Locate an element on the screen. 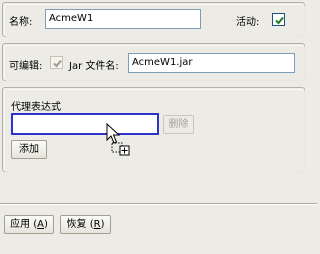  apply-mnemonic: A is located at coordinates (41, 224).